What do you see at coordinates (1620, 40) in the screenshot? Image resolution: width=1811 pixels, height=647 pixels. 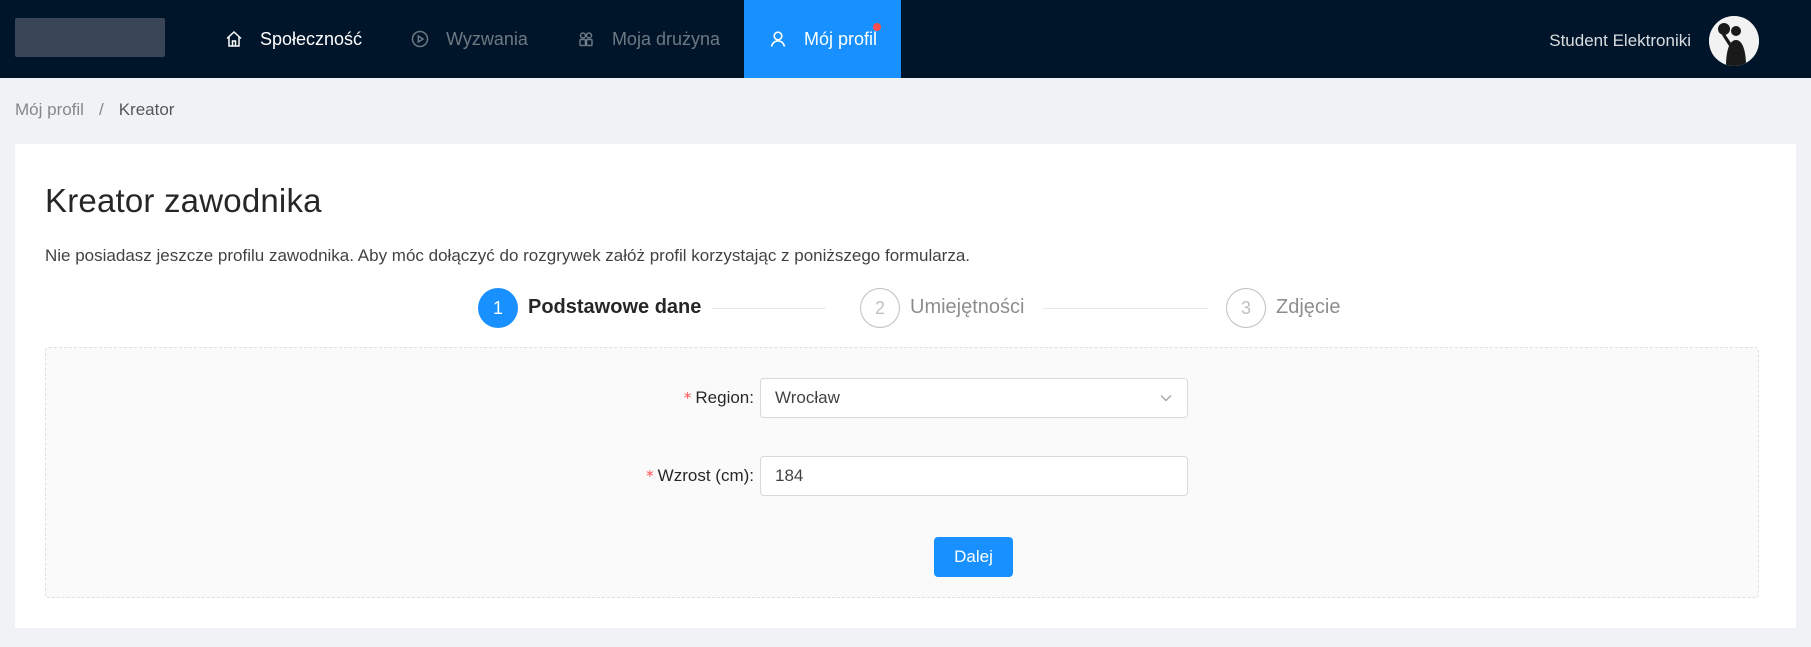 I see `user-name: Student Elektroniki` at bounding box center [1620, 40].